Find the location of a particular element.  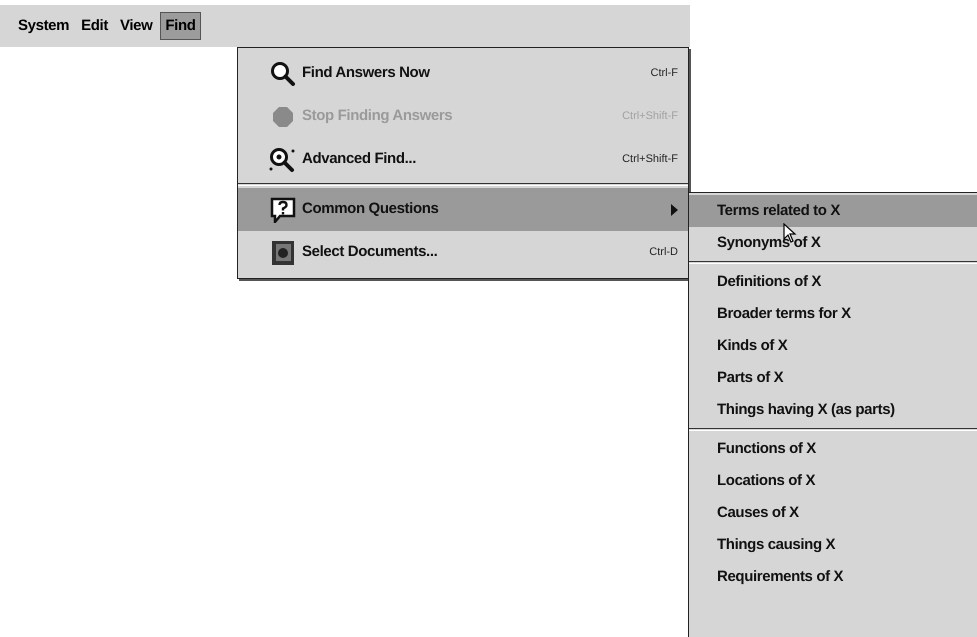

submenu-item: Things causing X is located at coordinates (833, 545).